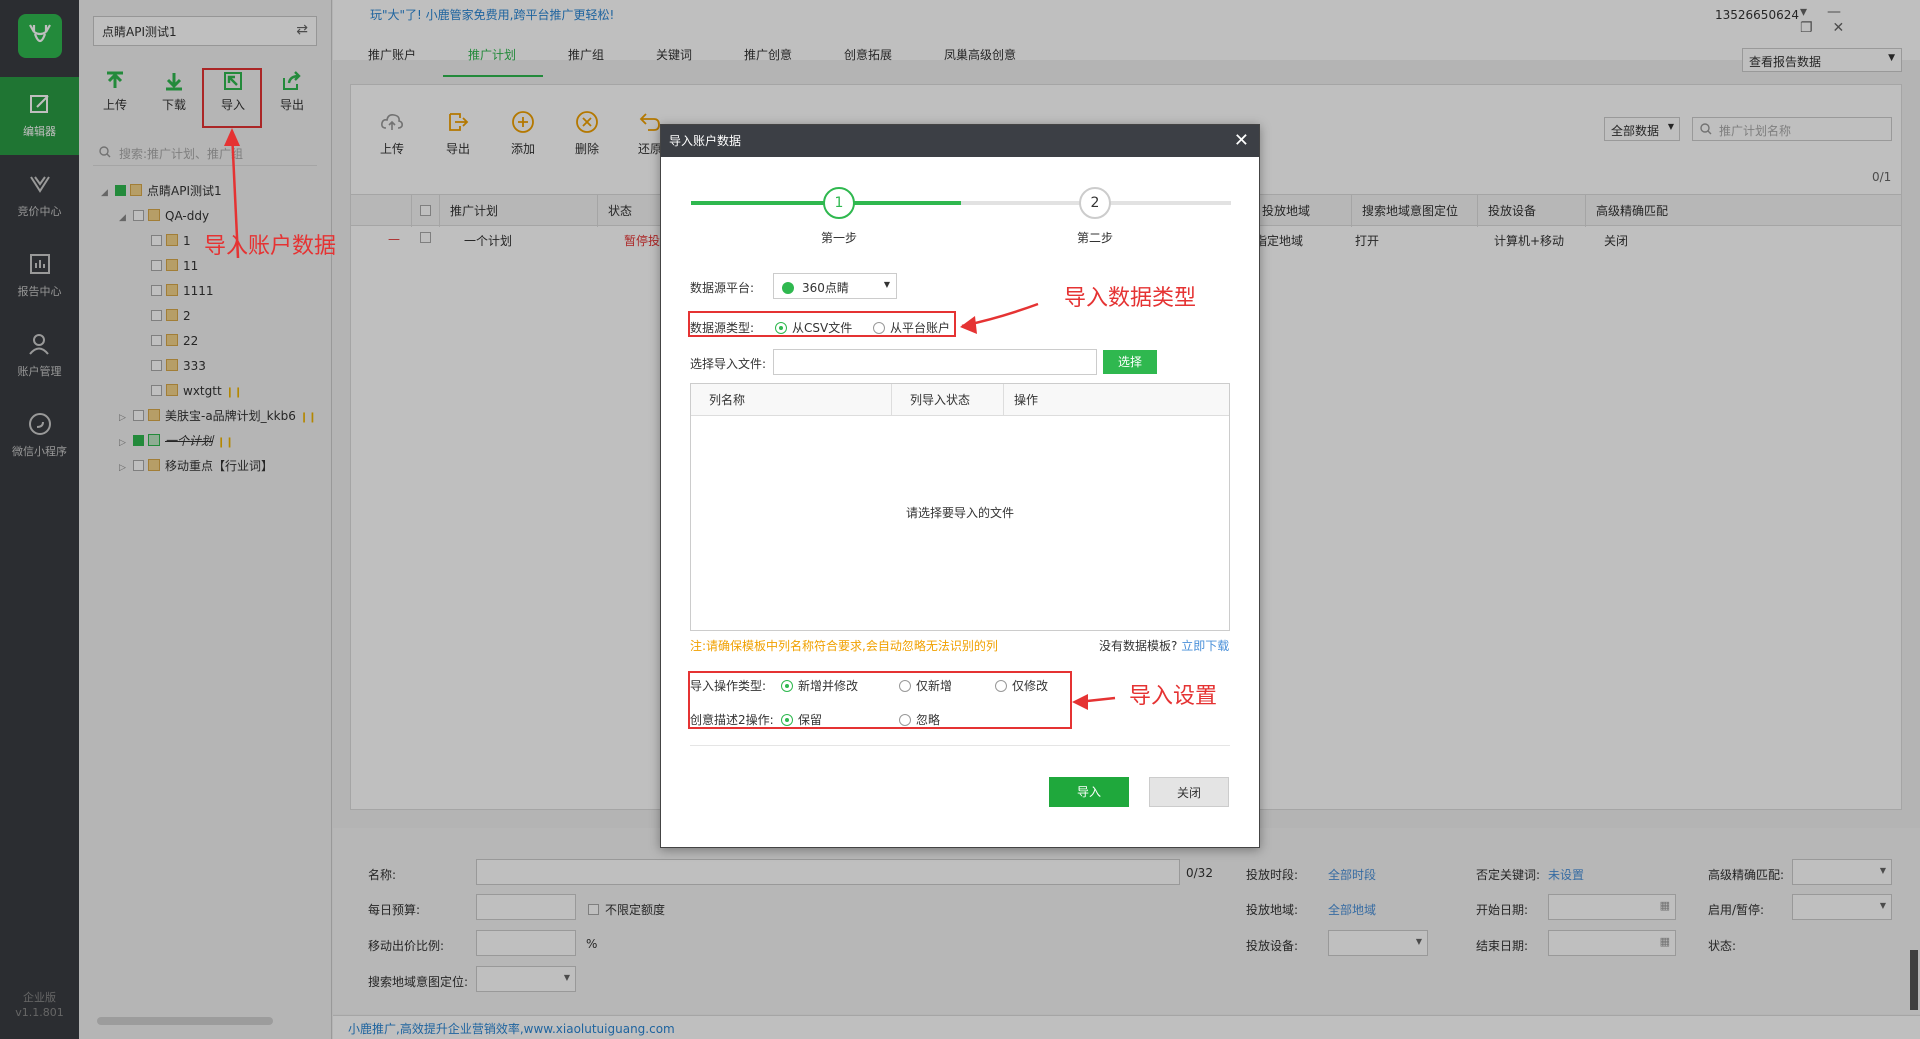 This screenshot has height=1039, width=1920. I want to click on annotation-import-account: 导入账户数据, so click(270, 246).